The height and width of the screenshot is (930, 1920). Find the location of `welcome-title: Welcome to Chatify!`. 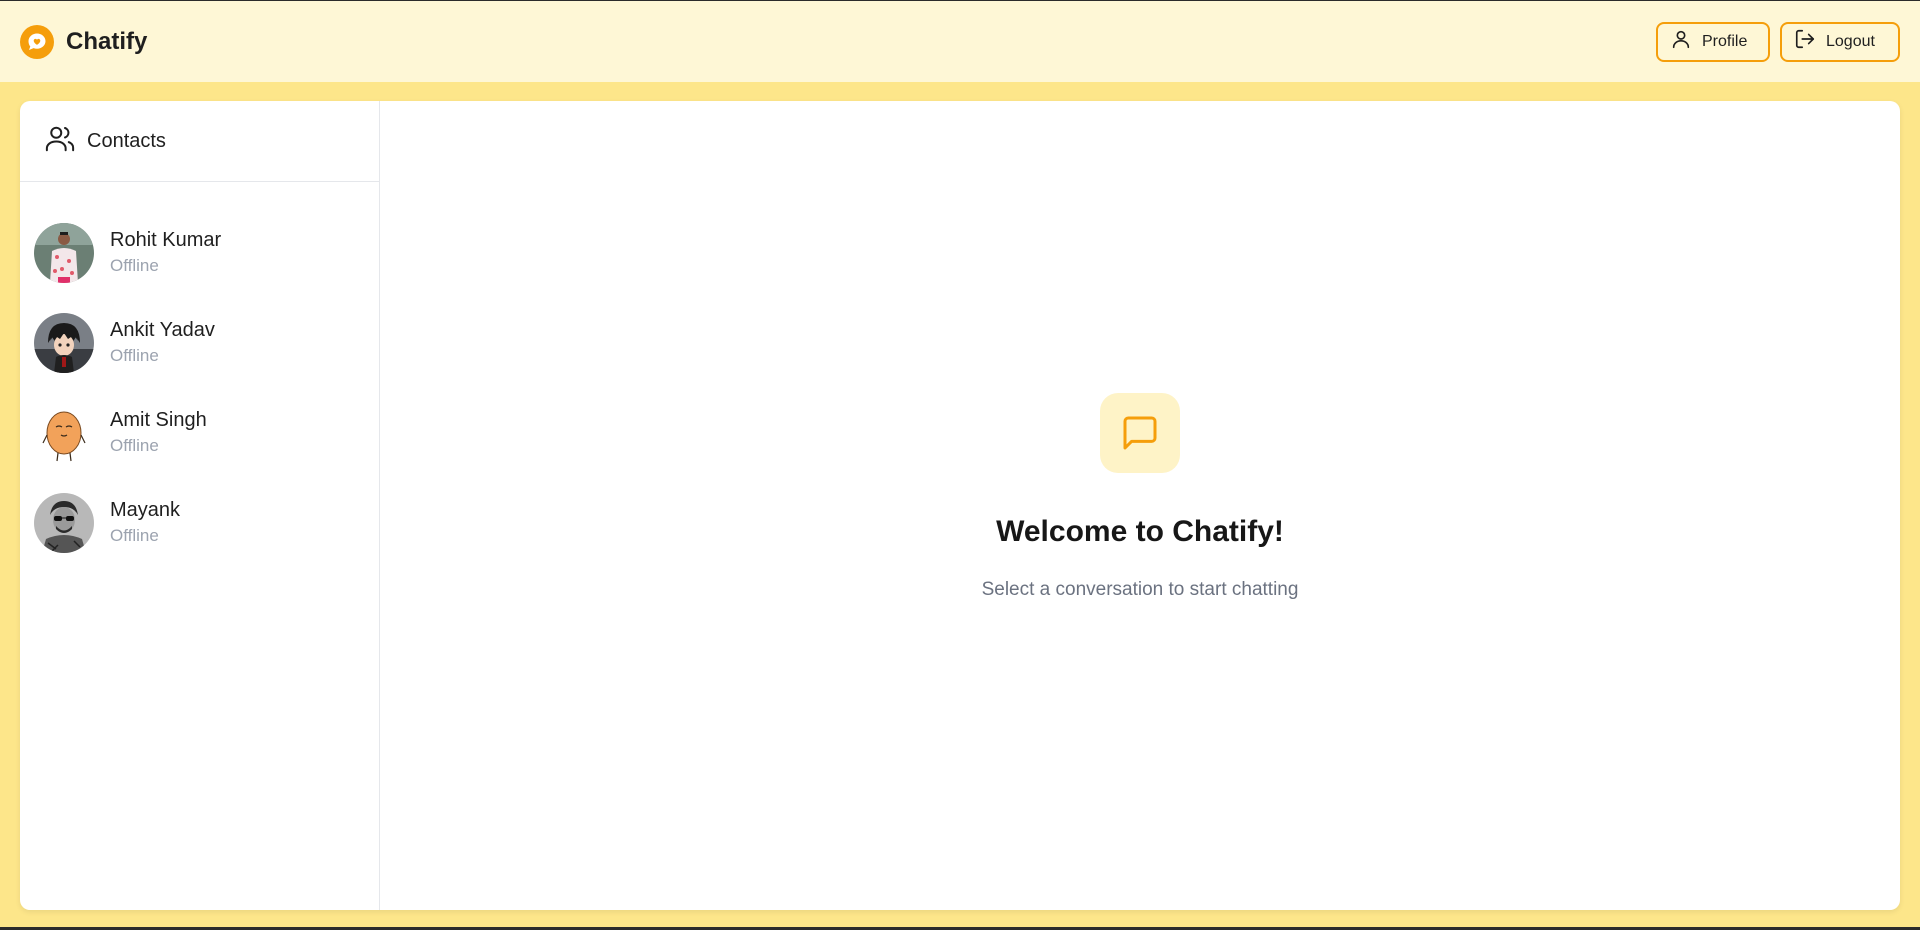

welcome-title: Welcome to Chatify! is located at coordinates (1140, 531).